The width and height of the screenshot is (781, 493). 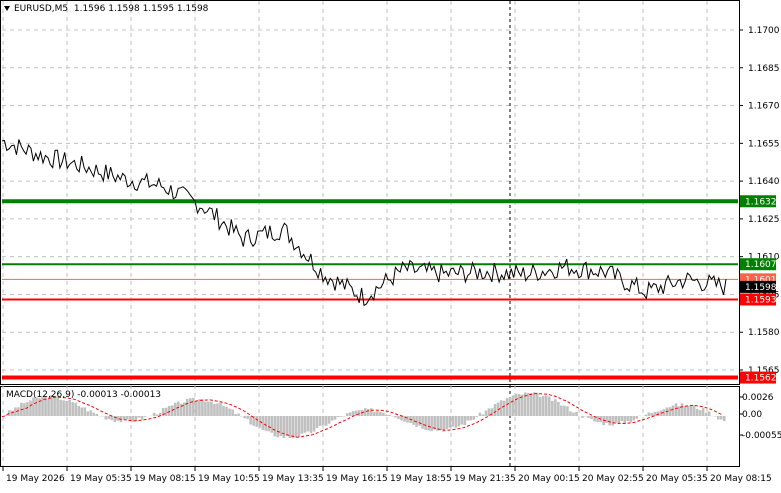 I want to click on price-tick-label: 1.1580, so click(x=764, y=333).